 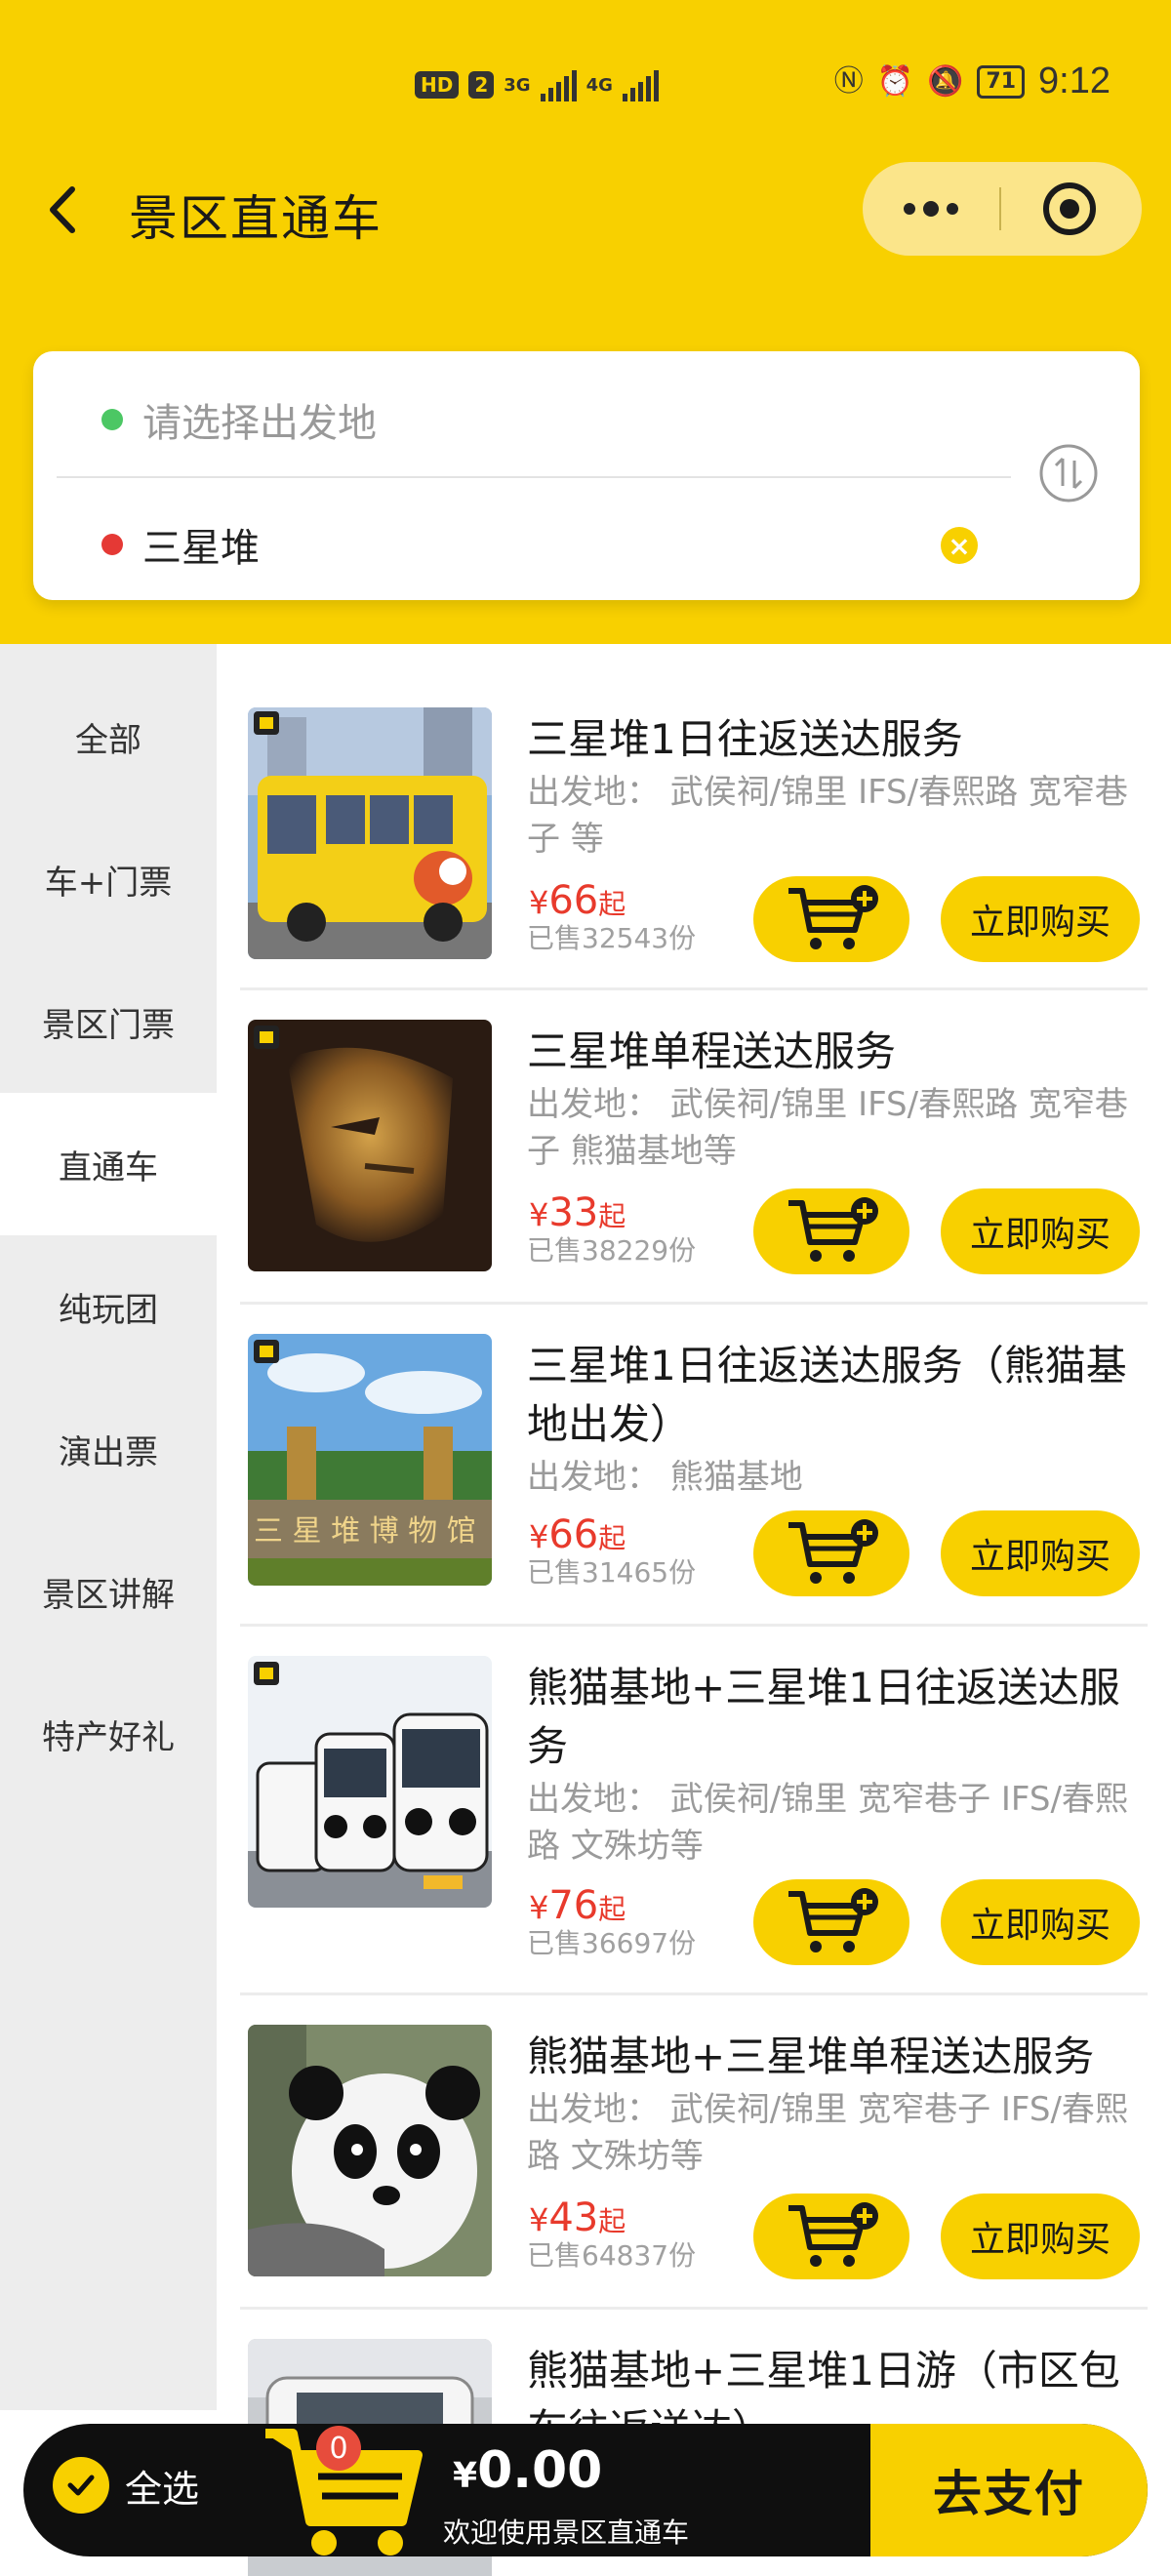 I want to click on cart-count-badge: 0, so click(x=338, y=2448).